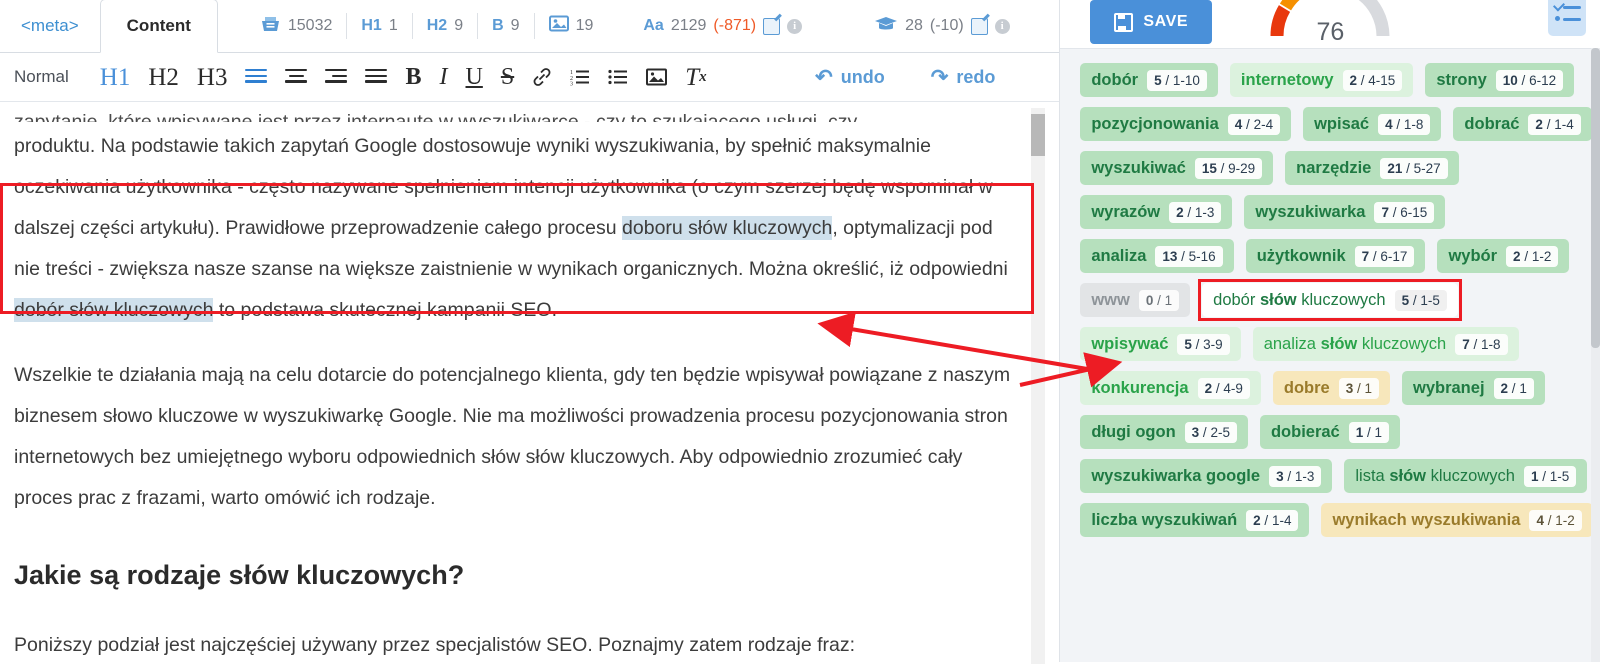  What do you see at coordinates (336, 77) in the screenshot?
I see `align-right-icon` at bounding box center [336, 77].